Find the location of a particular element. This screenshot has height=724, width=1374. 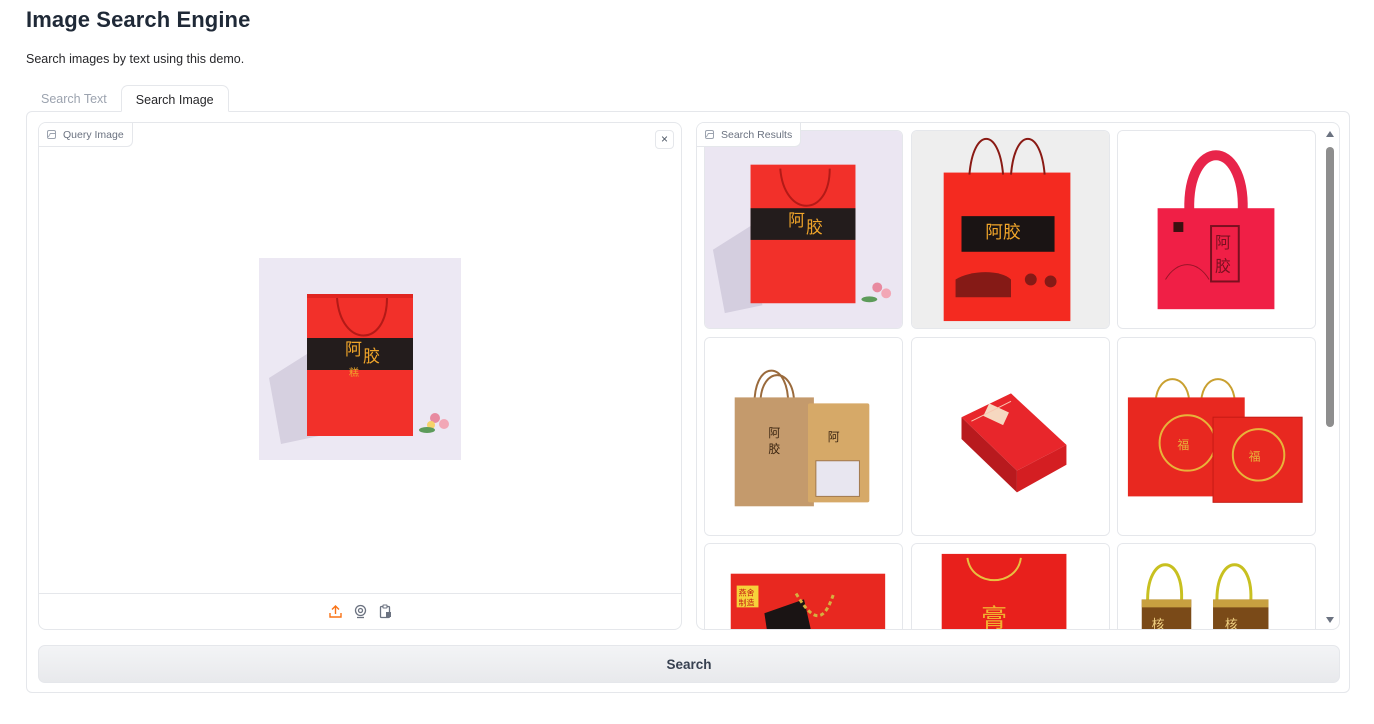

svg-text: 糕 is located at coordinates (354, 372).